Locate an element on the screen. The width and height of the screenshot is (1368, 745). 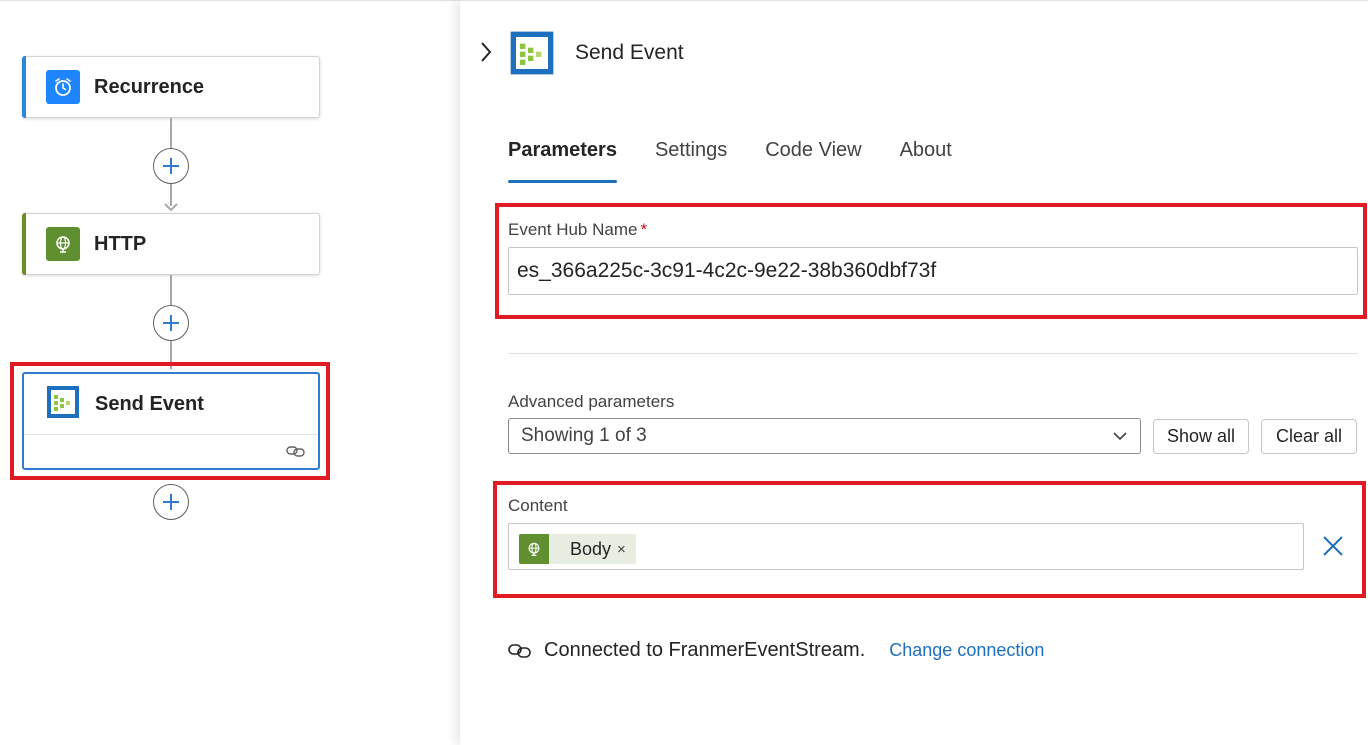
node-label: Recurrence is located at coordinates (149, 86).